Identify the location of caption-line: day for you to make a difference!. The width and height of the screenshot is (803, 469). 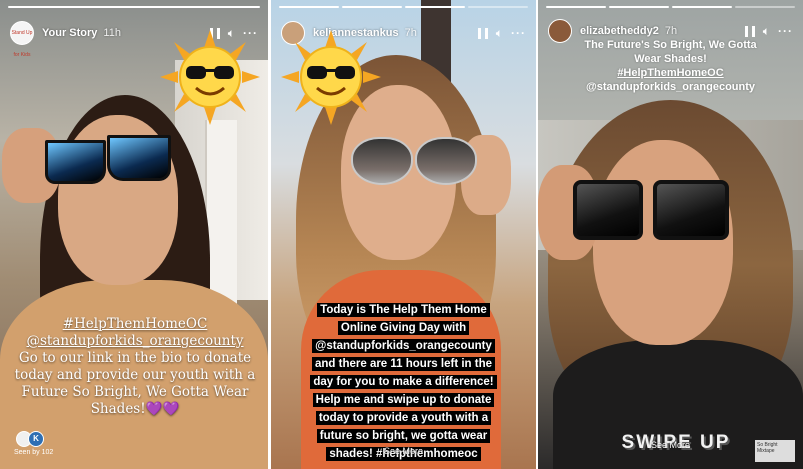
(403, 382).